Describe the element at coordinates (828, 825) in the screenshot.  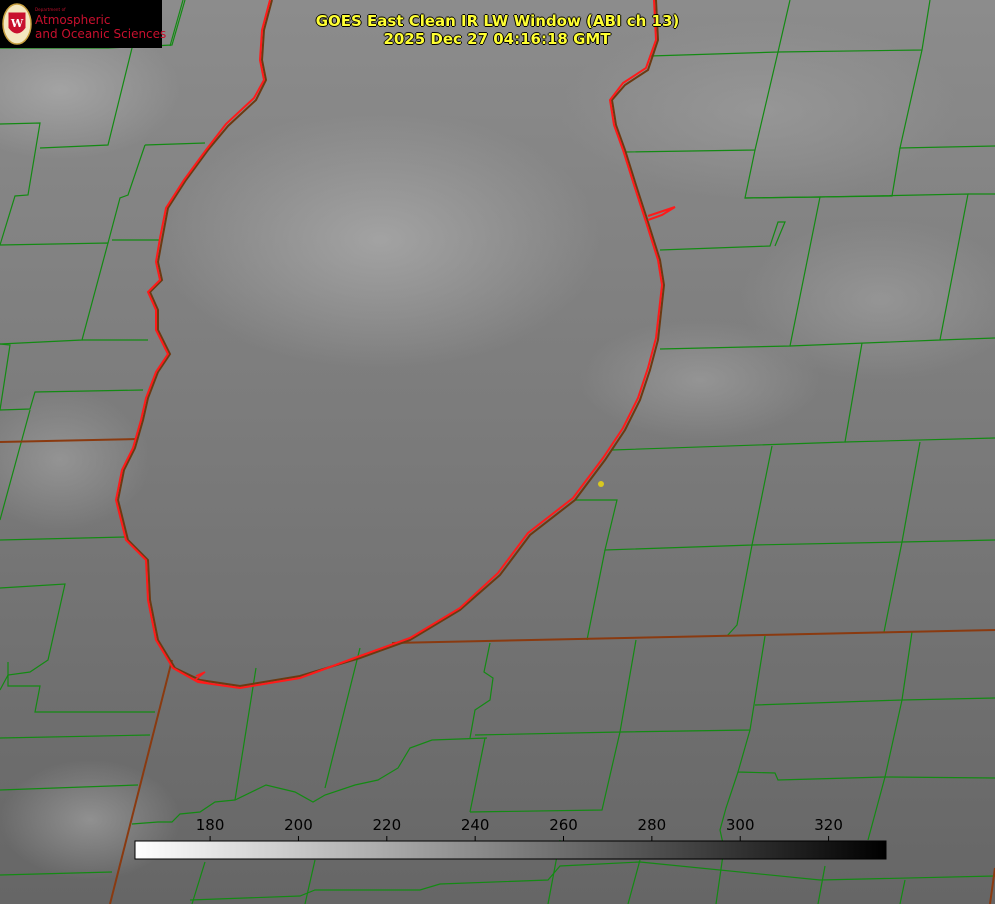
I see `colorbar-tick-label: 320` at that location.